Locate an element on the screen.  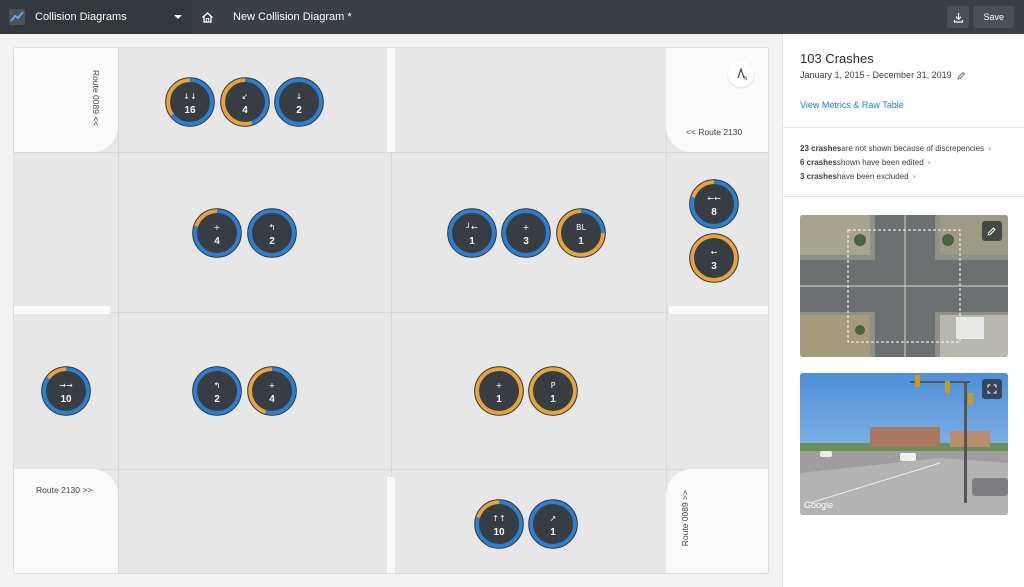
expand-button is located at coordinates (992, 389).